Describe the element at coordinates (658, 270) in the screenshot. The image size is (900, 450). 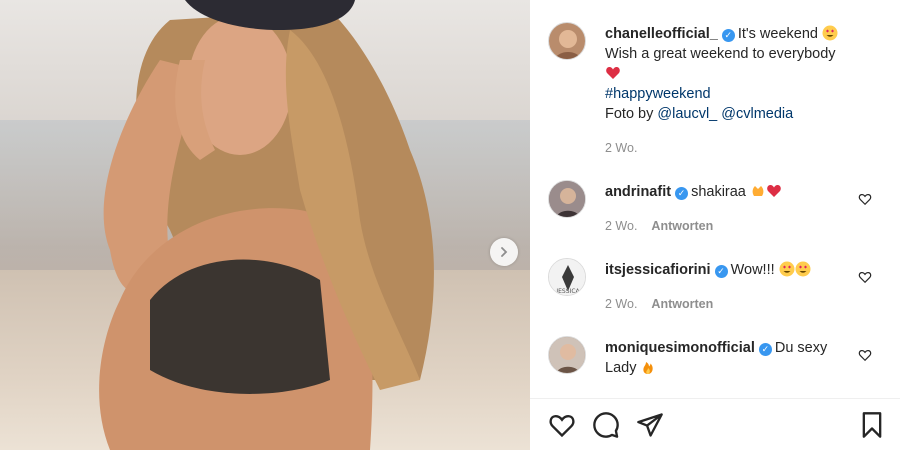
I see `comment-username: itsjessicafiorini` at that location.